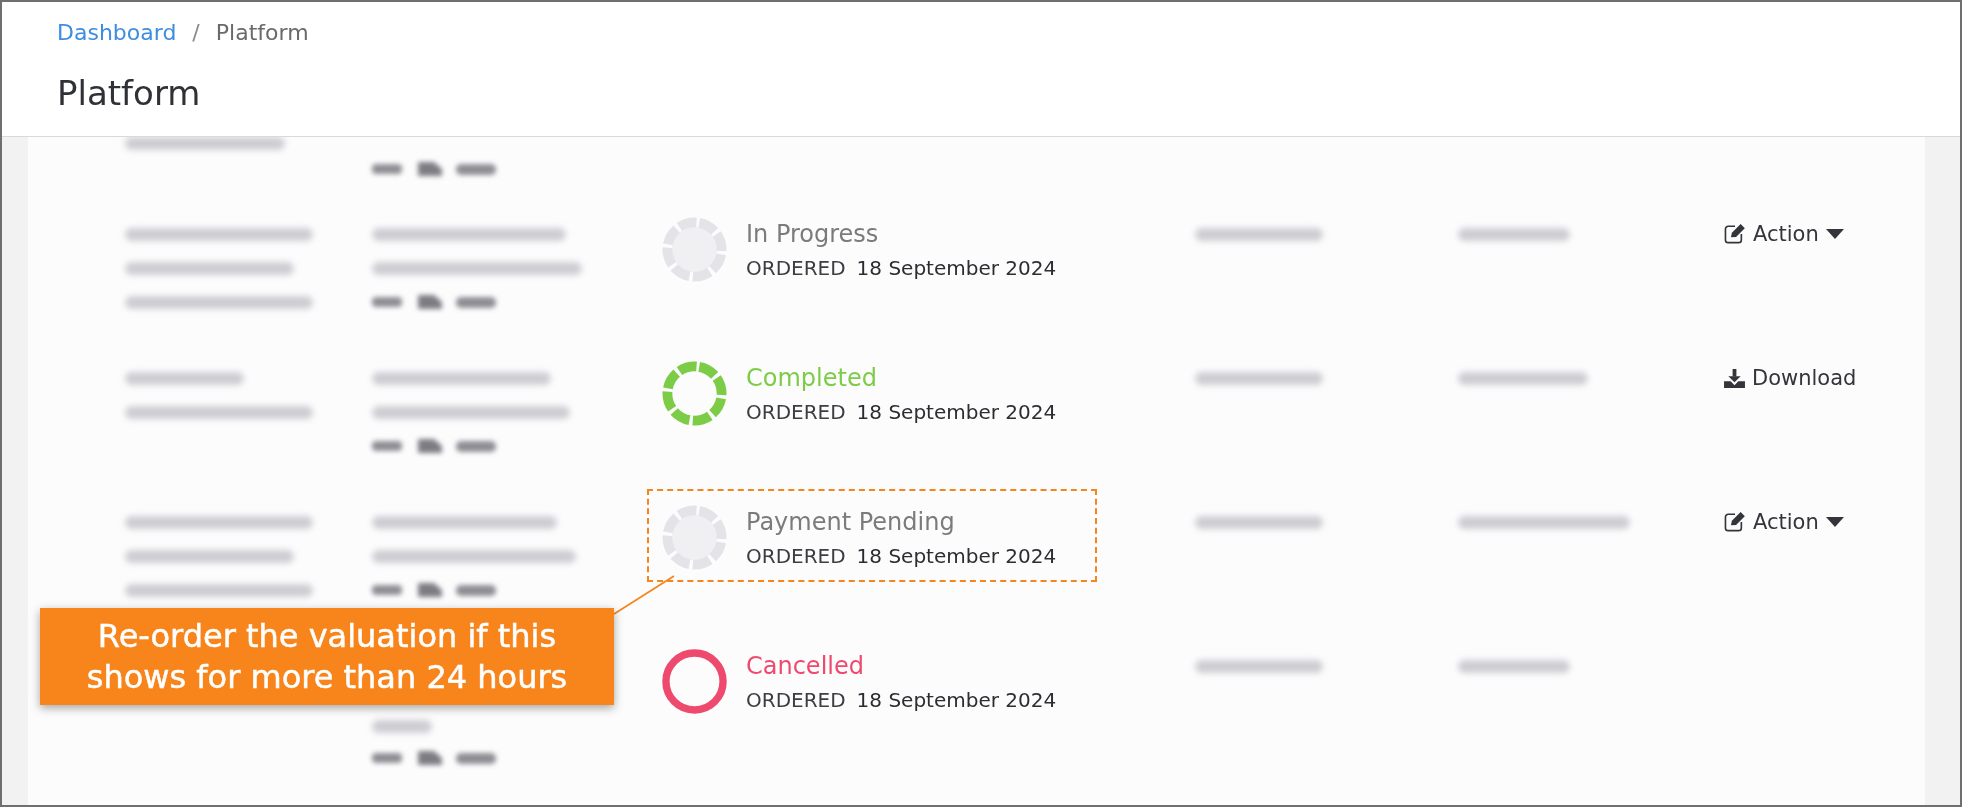  Describe the element at coordinates (402, 726) in the screenshot. I see `blurred-text` at that location.